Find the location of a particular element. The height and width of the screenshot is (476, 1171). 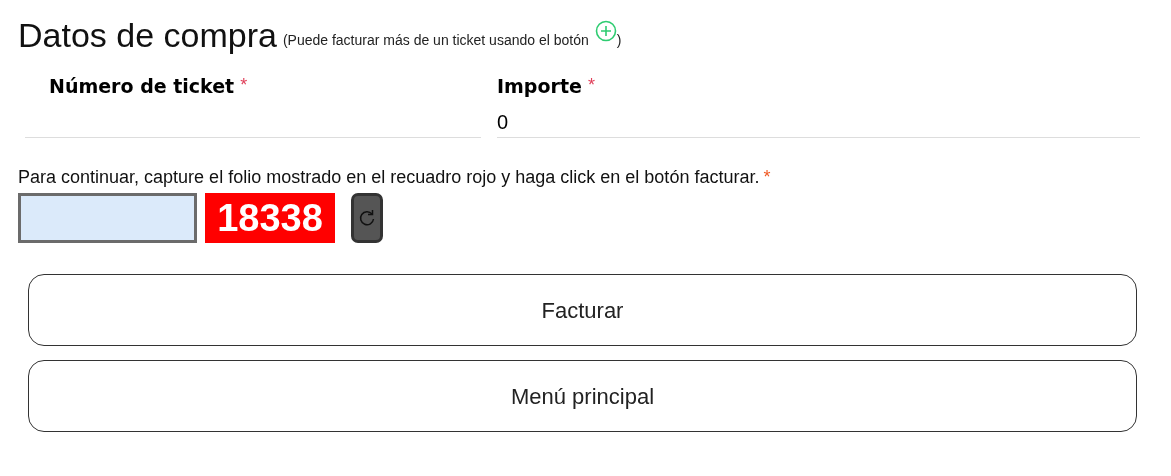

field-label: Número de ticket is located at coordinates (142, 86).